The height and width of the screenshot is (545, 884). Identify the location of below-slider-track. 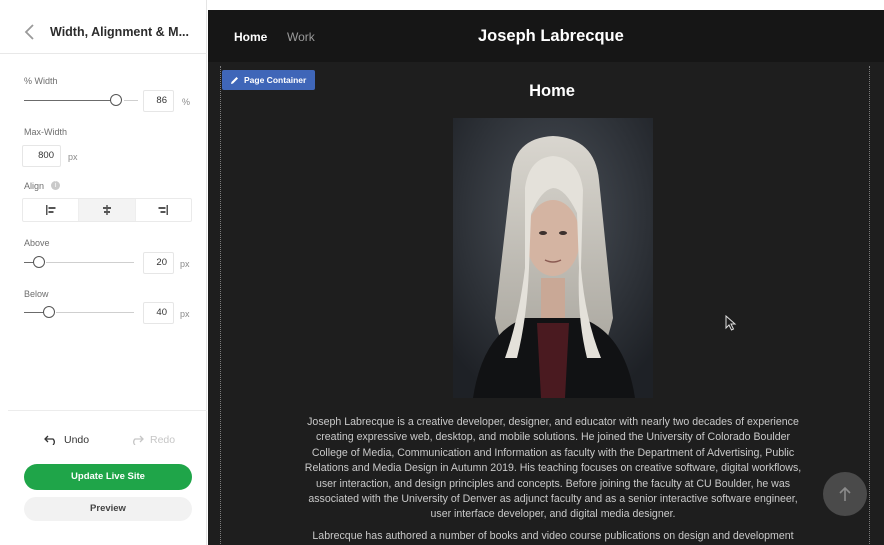
(34, 312).